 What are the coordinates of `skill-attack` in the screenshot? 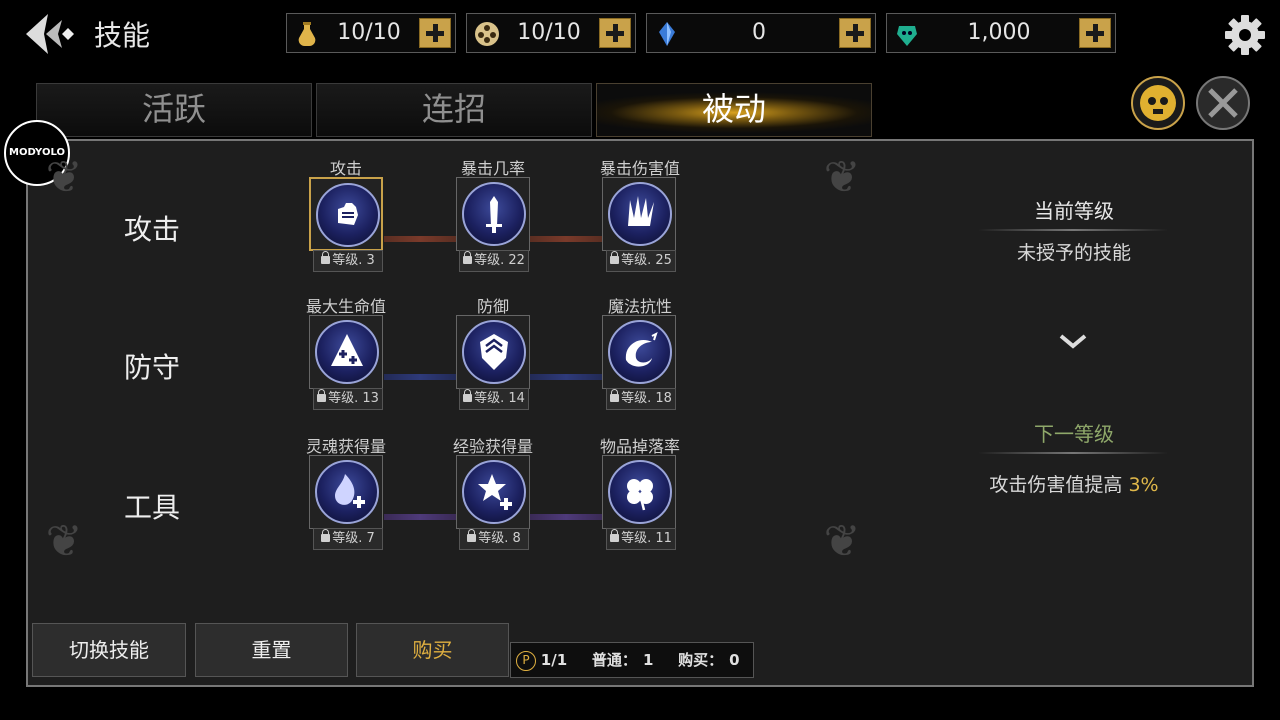 It's located at (346, 214).